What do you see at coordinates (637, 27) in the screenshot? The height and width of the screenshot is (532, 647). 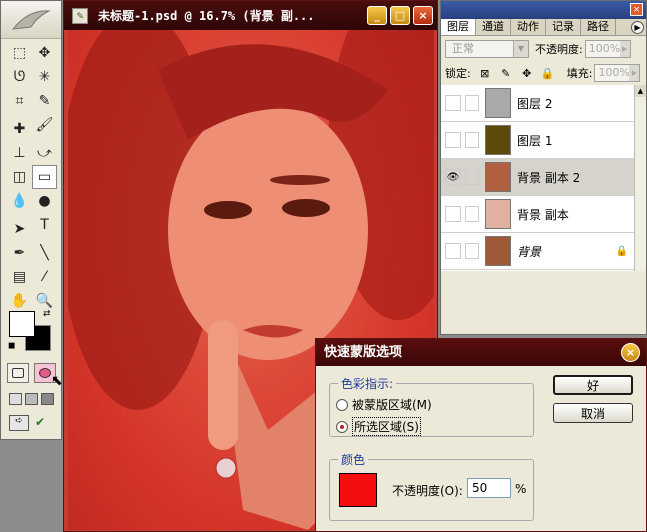 I see `palette-menu-arrow-icon: ▶` at bounding box center [637, 27].